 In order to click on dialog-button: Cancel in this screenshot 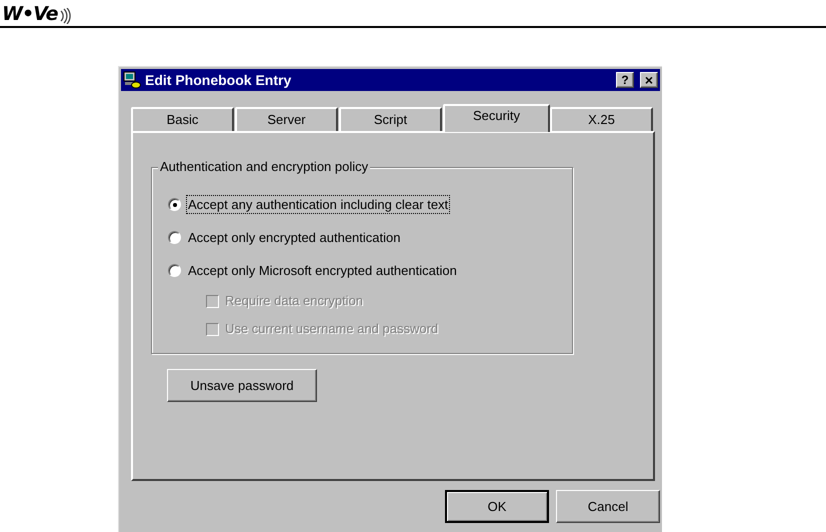, I will do `click(608, 506)`.